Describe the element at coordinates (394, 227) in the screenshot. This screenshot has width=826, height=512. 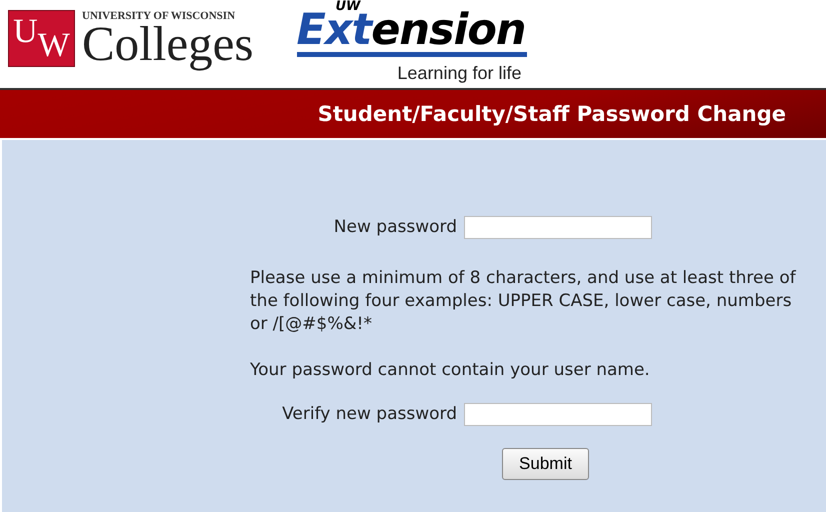
I see `field-label: New password` at that location.